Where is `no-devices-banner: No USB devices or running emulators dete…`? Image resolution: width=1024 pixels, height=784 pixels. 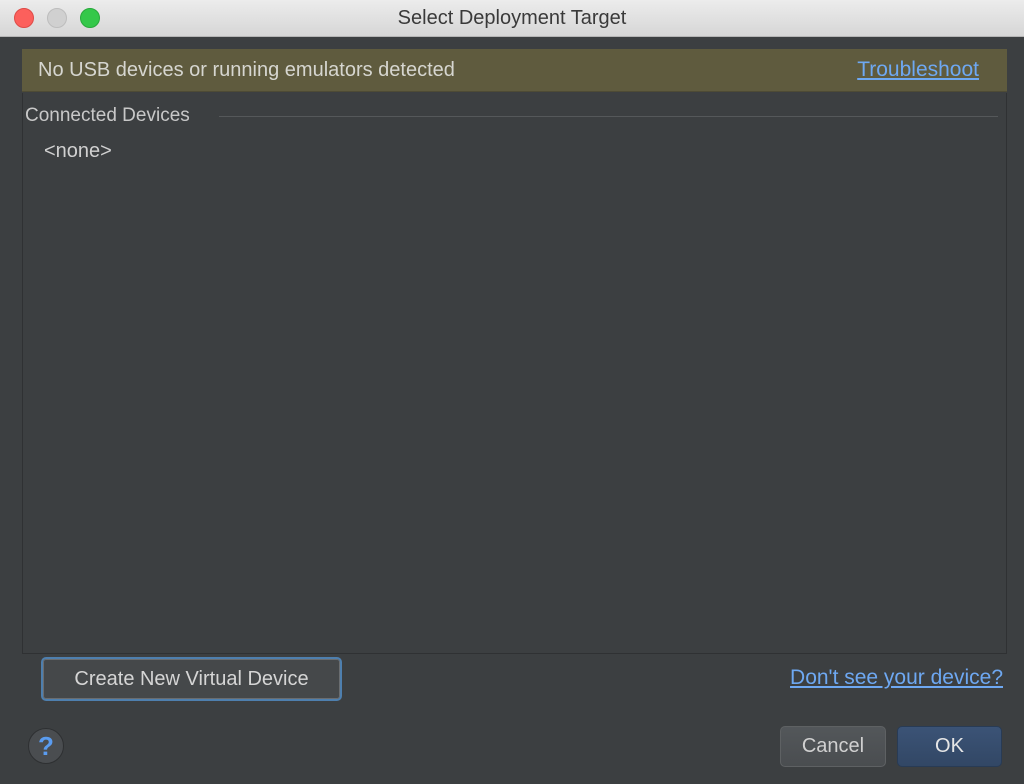 no-devices-banner: No USB devices or running emulators dete… is located at coordinates (514, 70).